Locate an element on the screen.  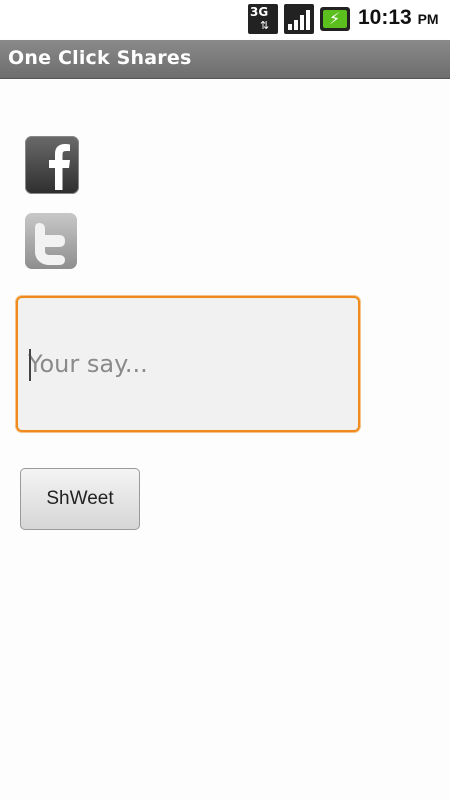
signal-icon is located at coordinates (299, 19).